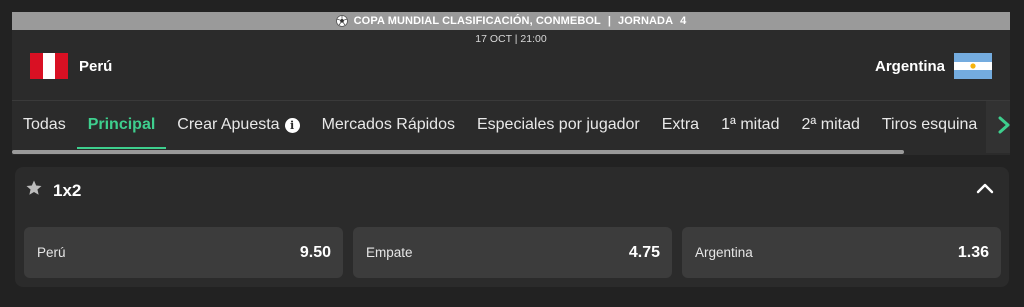  I want to click on star-icon, so click(34, 190).